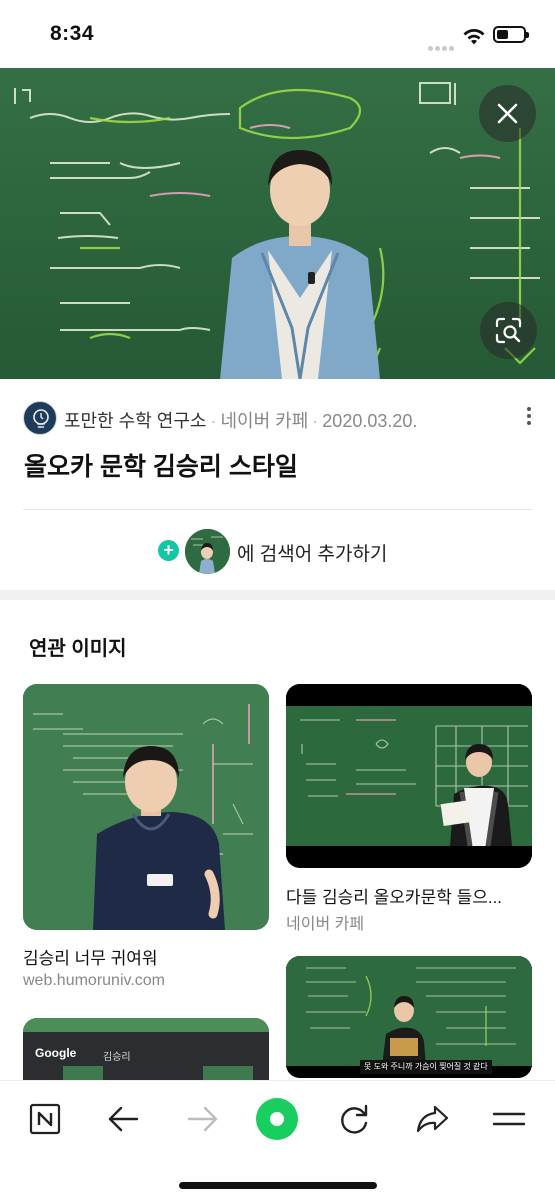 The image size is (555, 1200). I want to click on image-search-button, so click(508, 330).